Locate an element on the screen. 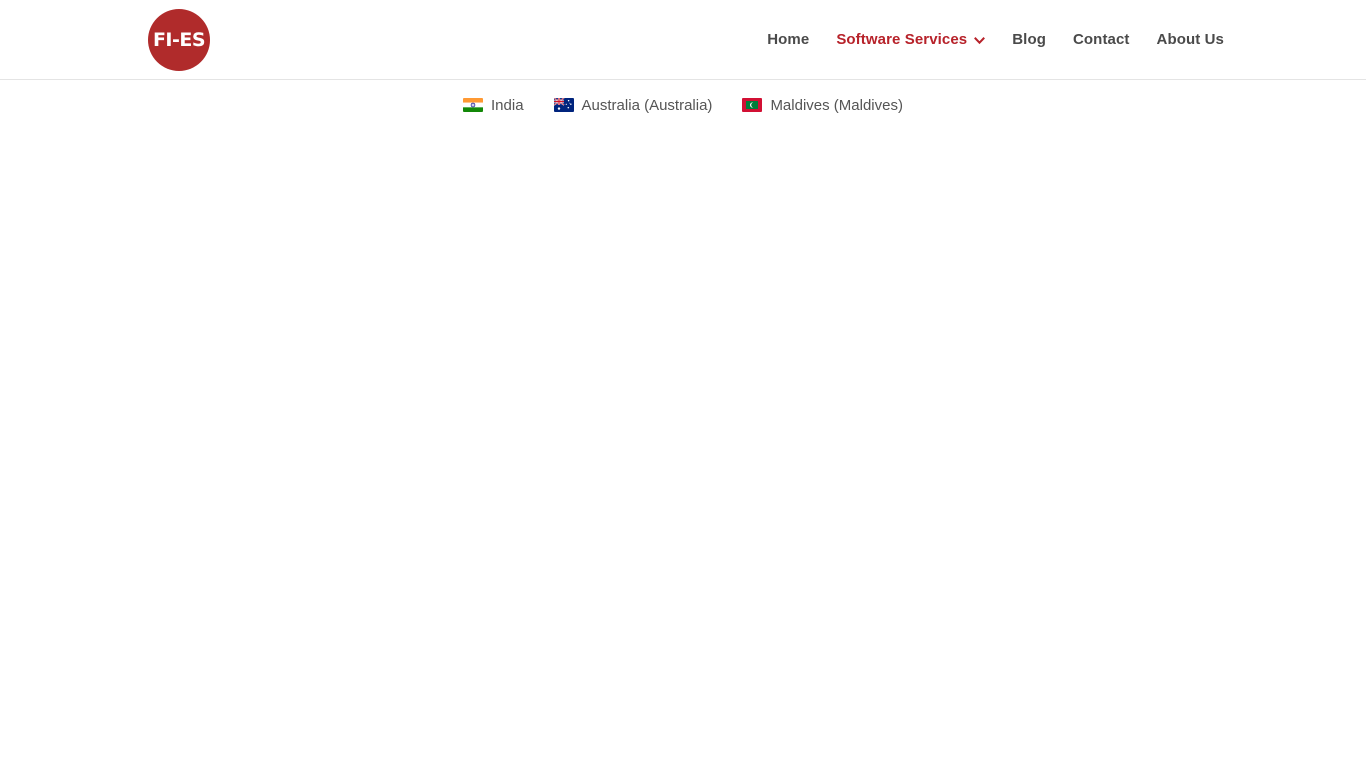 The image size is (1366, 768). country-item-australia: Australia (Australia) is located at coordinates (633, 105).